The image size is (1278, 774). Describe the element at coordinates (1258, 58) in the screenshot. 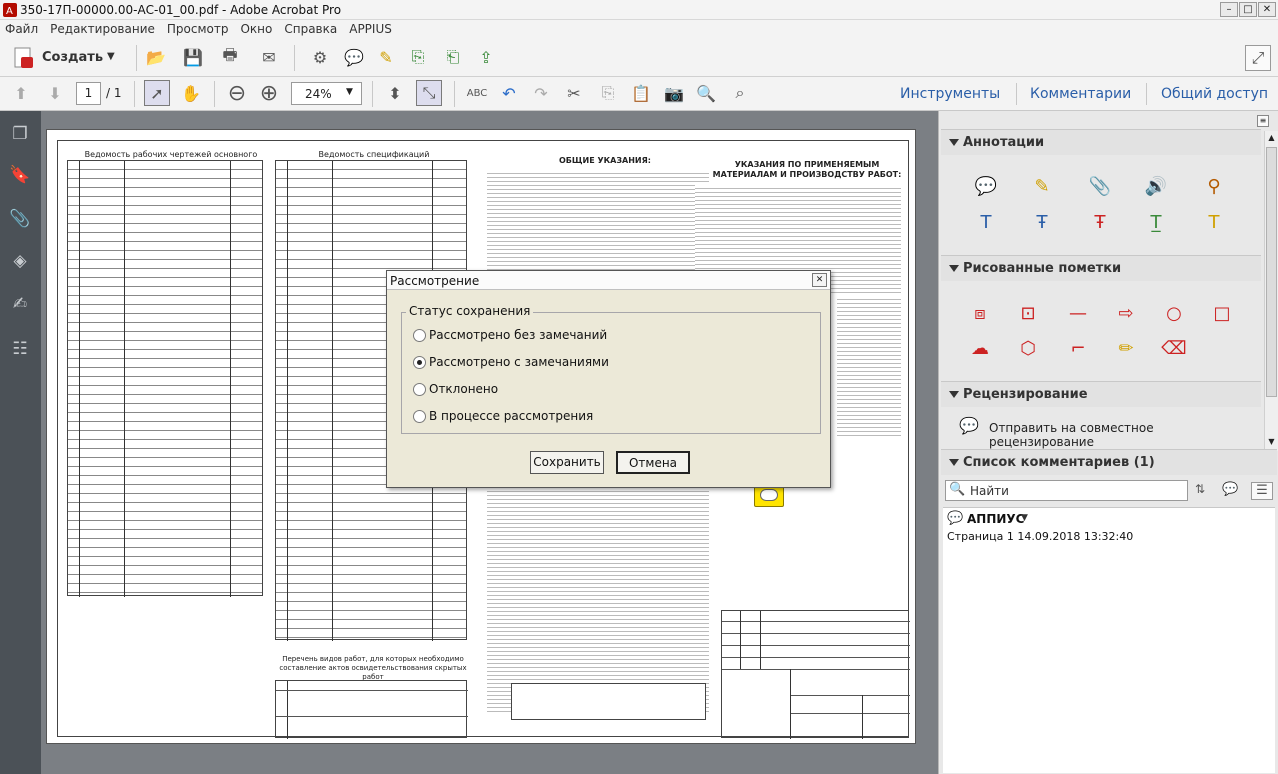

I see `expand-icon: ⤢` at that location.